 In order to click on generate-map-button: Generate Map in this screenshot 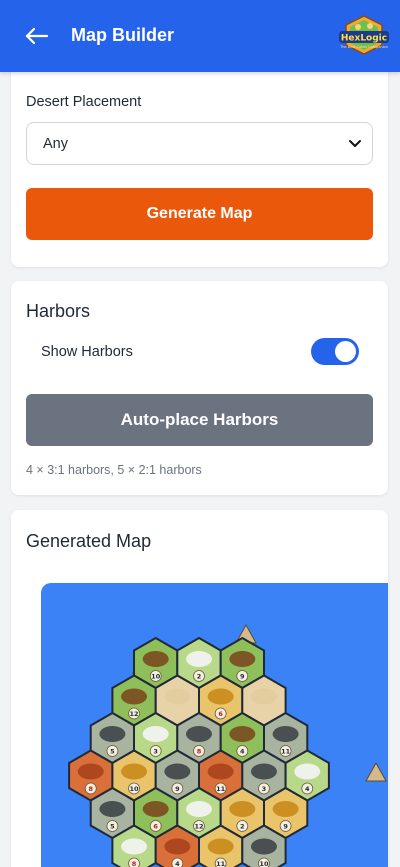, I will do `click(199, 214)`.